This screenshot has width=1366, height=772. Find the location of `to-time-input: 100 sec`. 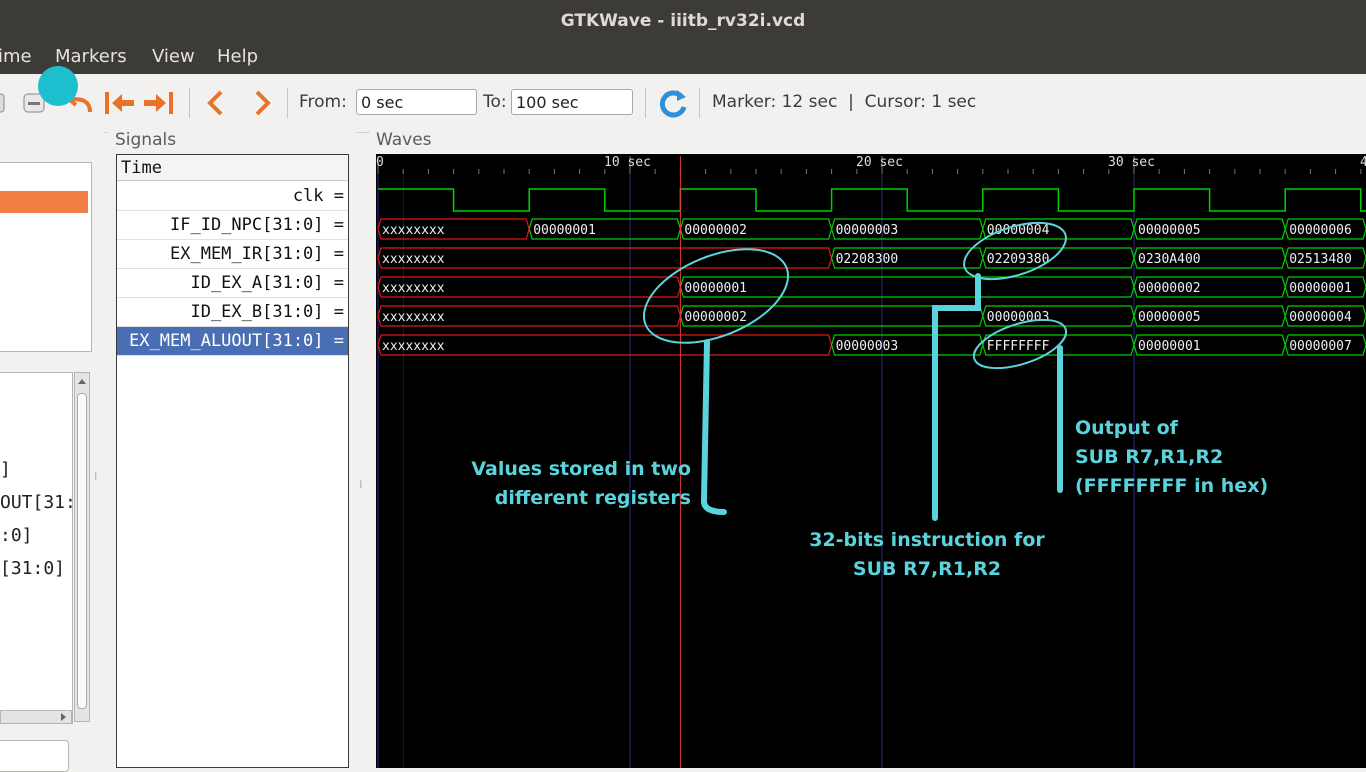

to-time-input: 100 sec is located at coordinates (572, 102).